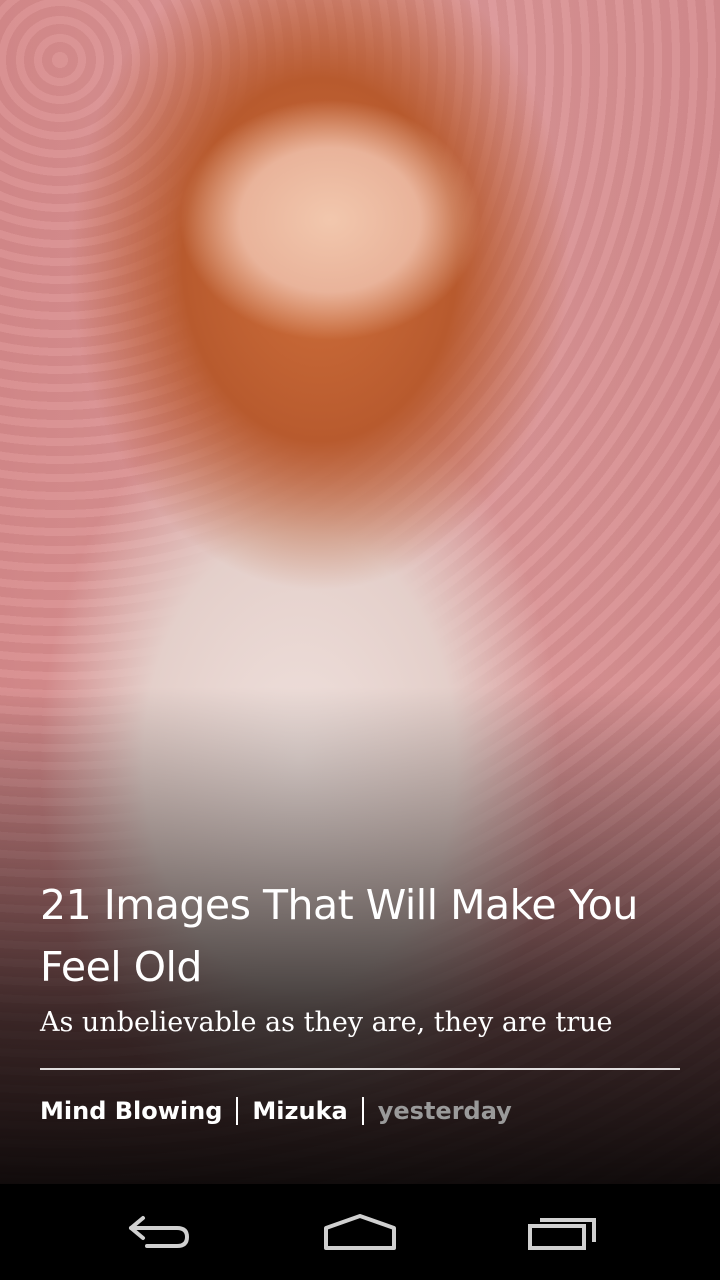 The width and height of the screenshot is (720, 1280). I want to click on article-author: Mizuka, so click(299, 1111).